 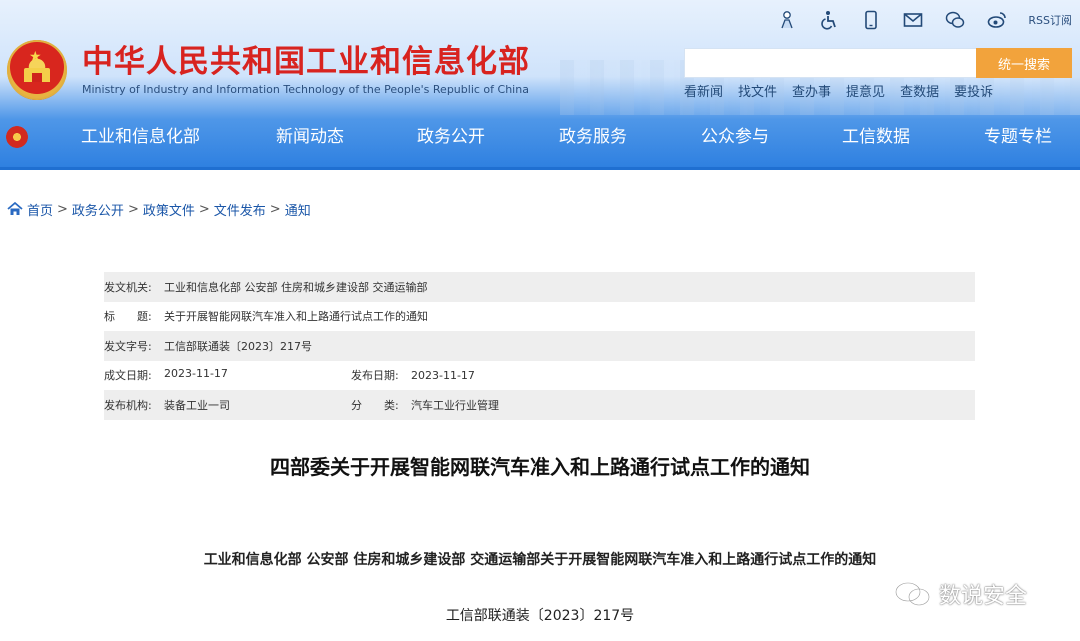 I want to click on wechat-watermark-icon, so click(x=912, y=594).